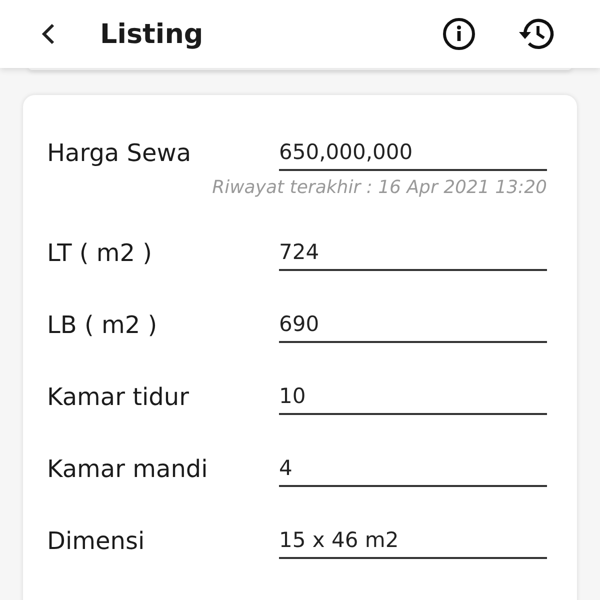  What do you see at coordinates (128, 470) in the screenshot?
I see `field-label: Kamar mandi` at bounding box center [128, 470].